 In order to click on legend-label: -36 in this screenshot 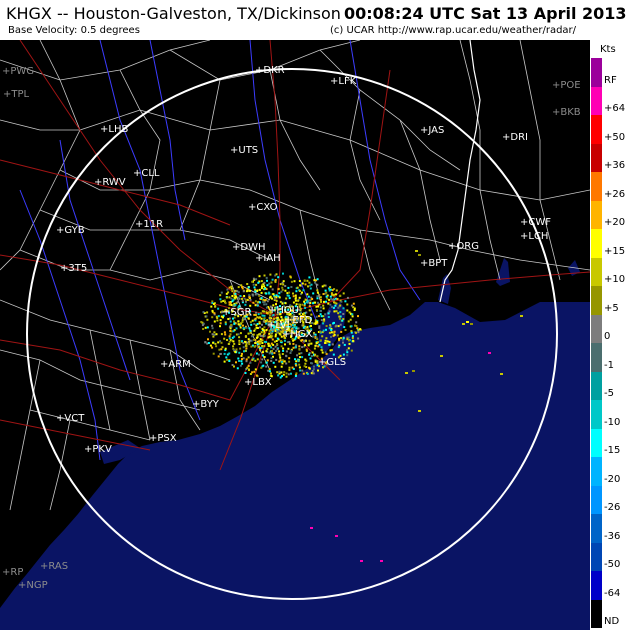, I will do `click(612, 536)`.